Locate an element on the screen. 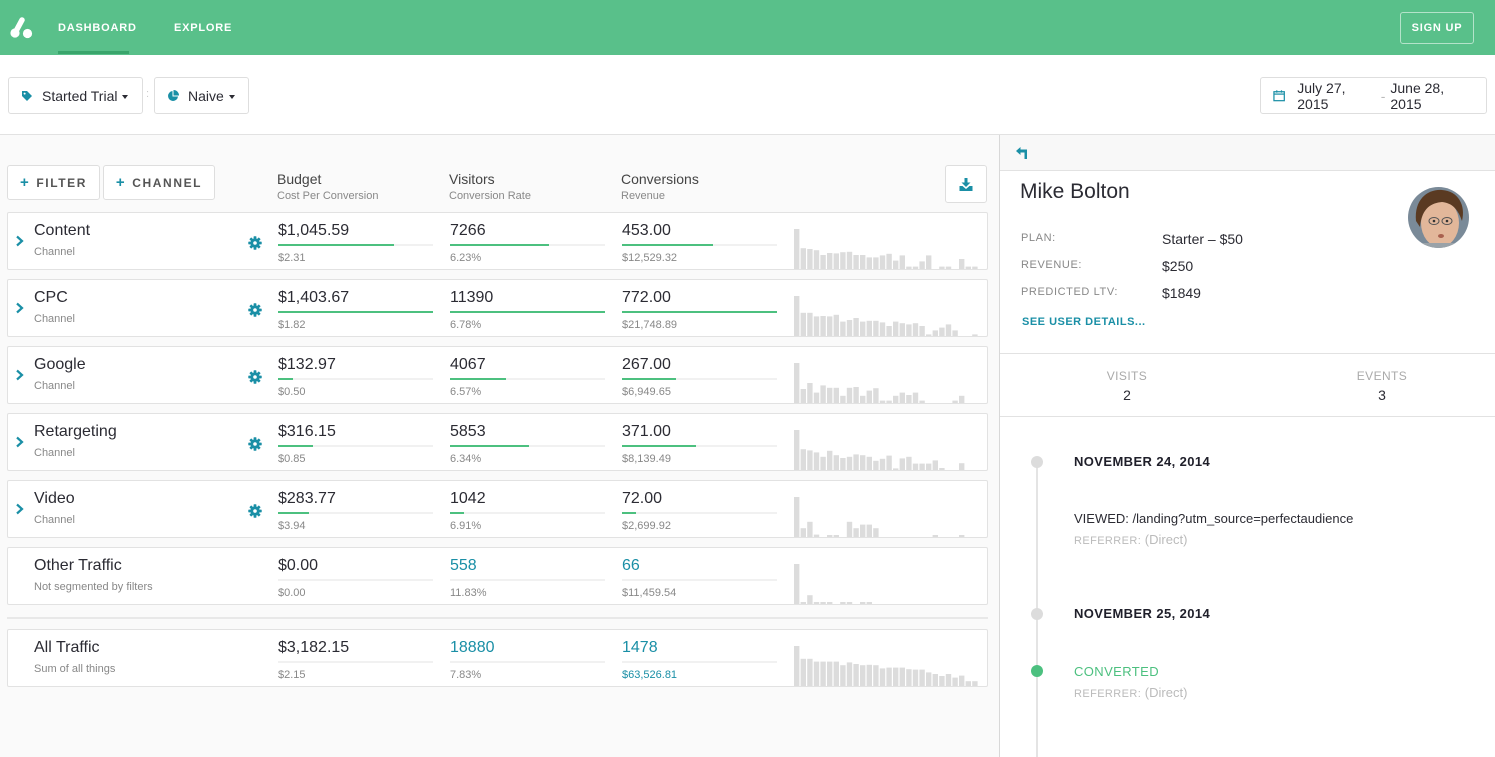 The image size is (1495, 757). nav-dashboard: DASHBOARD is located at coordinates (97, 28).